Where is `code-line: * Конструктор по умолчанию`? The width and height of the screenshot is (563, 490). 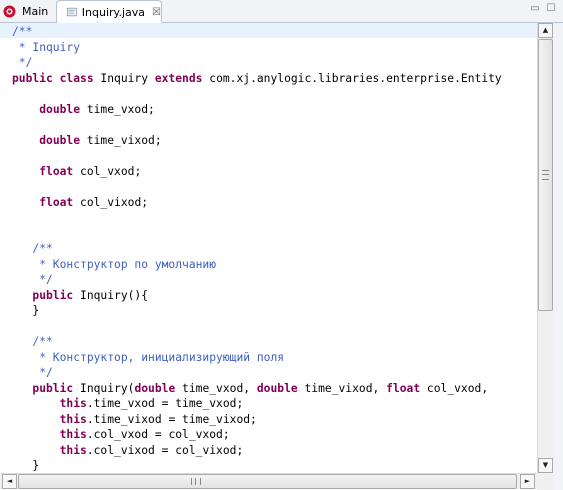
code-line: * Конструктор по умолчанию is located at coordinates (114, 264).